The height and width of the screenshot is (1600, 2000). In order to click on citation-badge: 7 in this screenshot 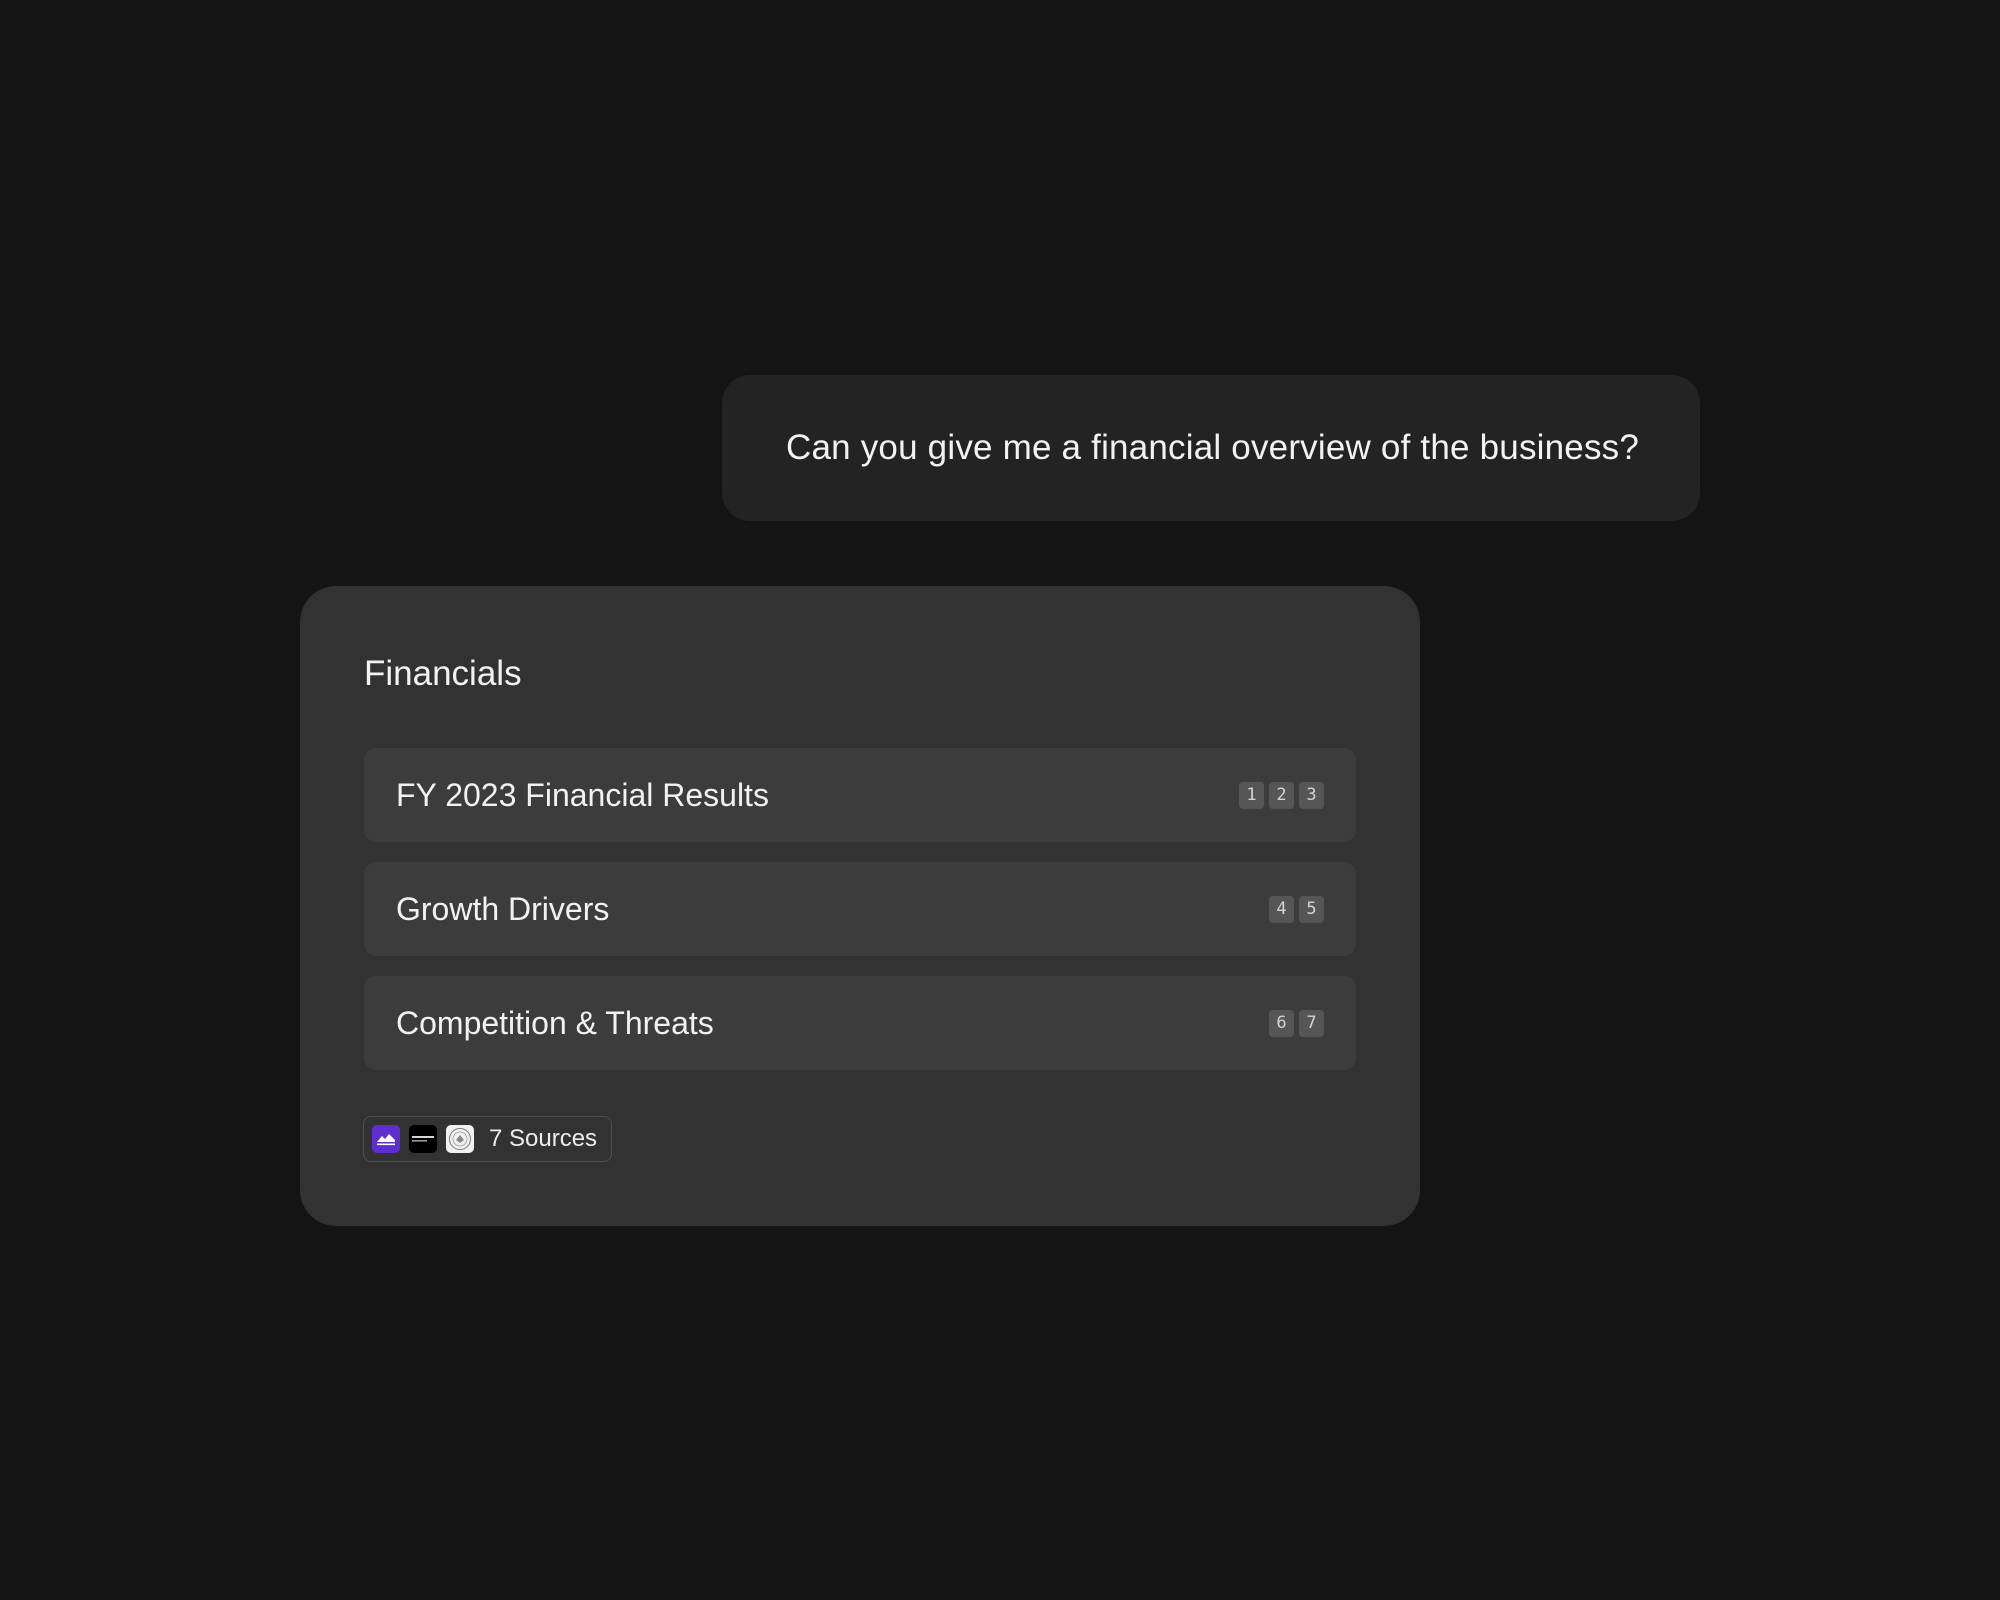, I will do `click(1311, 1023)`.